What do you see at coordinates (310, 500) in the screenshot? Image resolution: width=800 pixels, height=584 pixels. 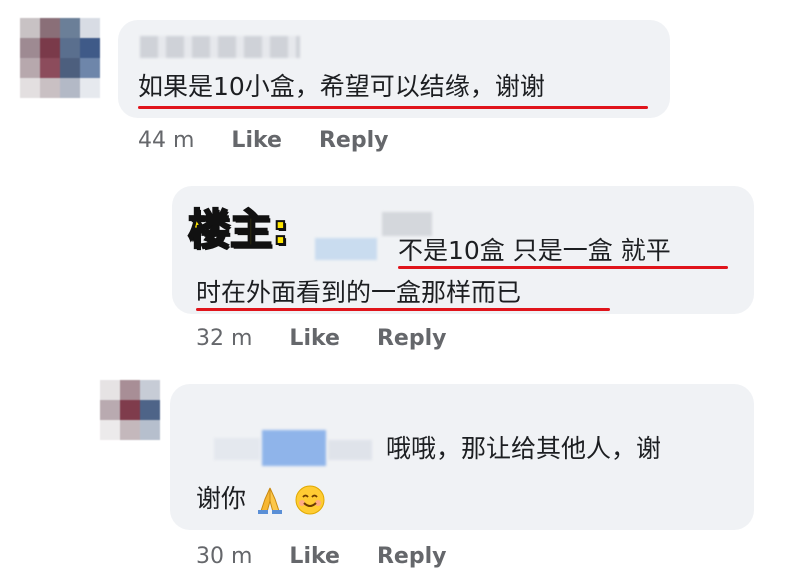 I see `smiling-face-icon` at bounding box center [310, 500].